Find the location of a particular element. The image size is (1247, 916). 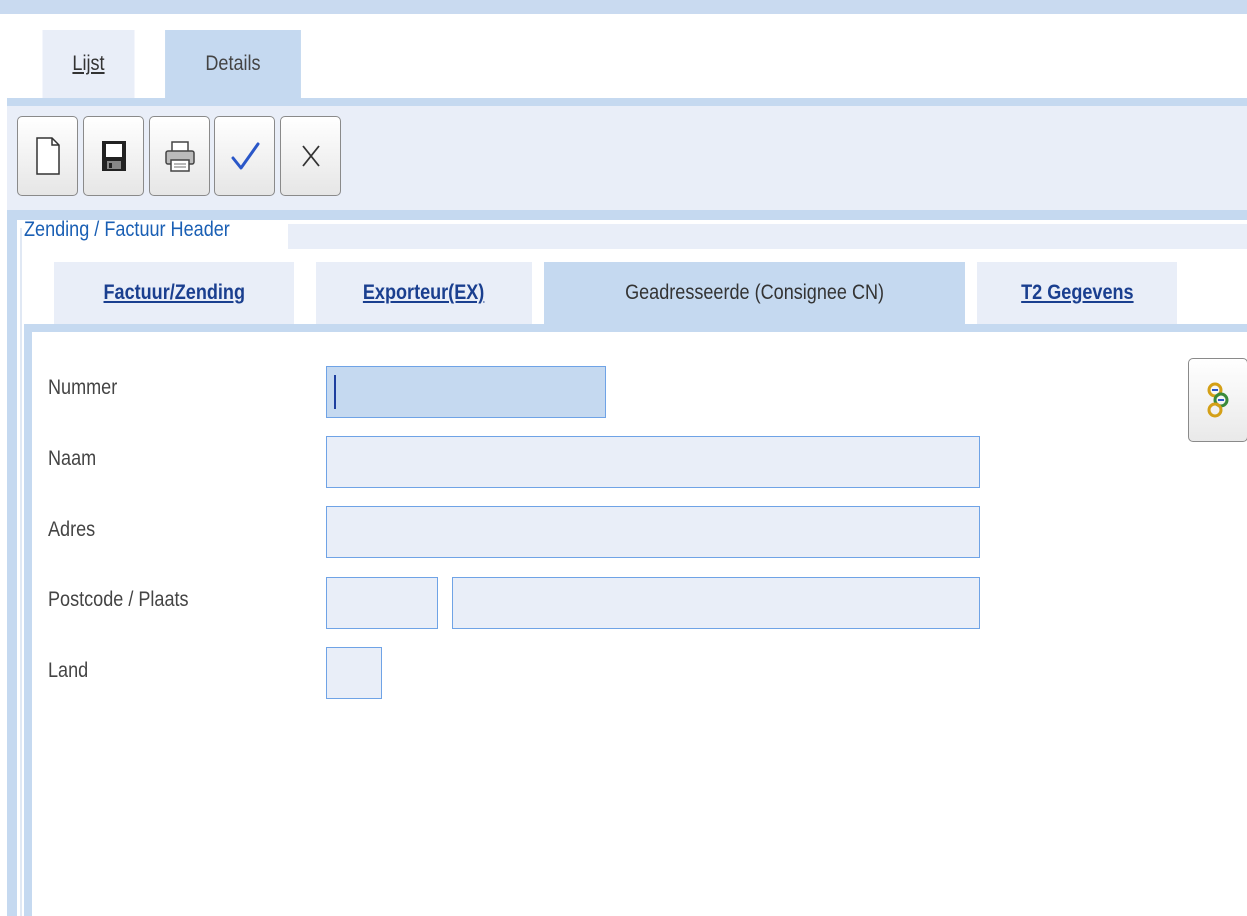

plaats-field is located at coordinates (716, 603).